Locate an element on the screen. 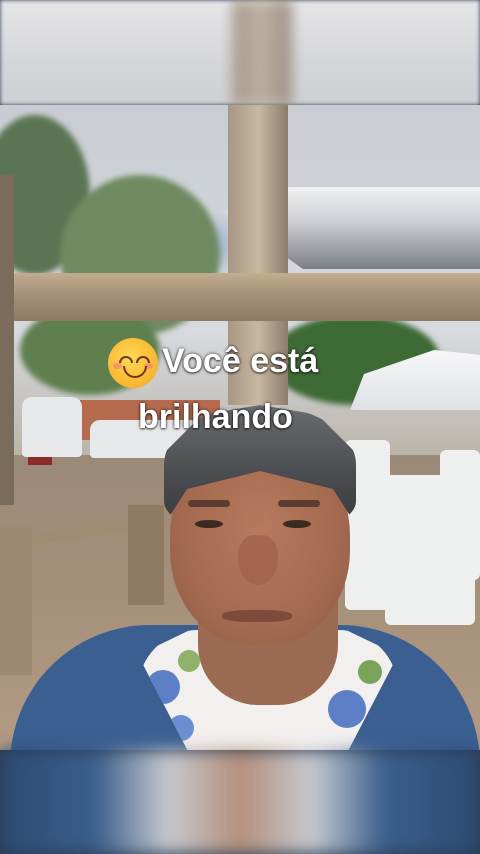 Image resolution: width=480 pixels, height=854 pixels. parked-car is located at coordinates (52, 427).